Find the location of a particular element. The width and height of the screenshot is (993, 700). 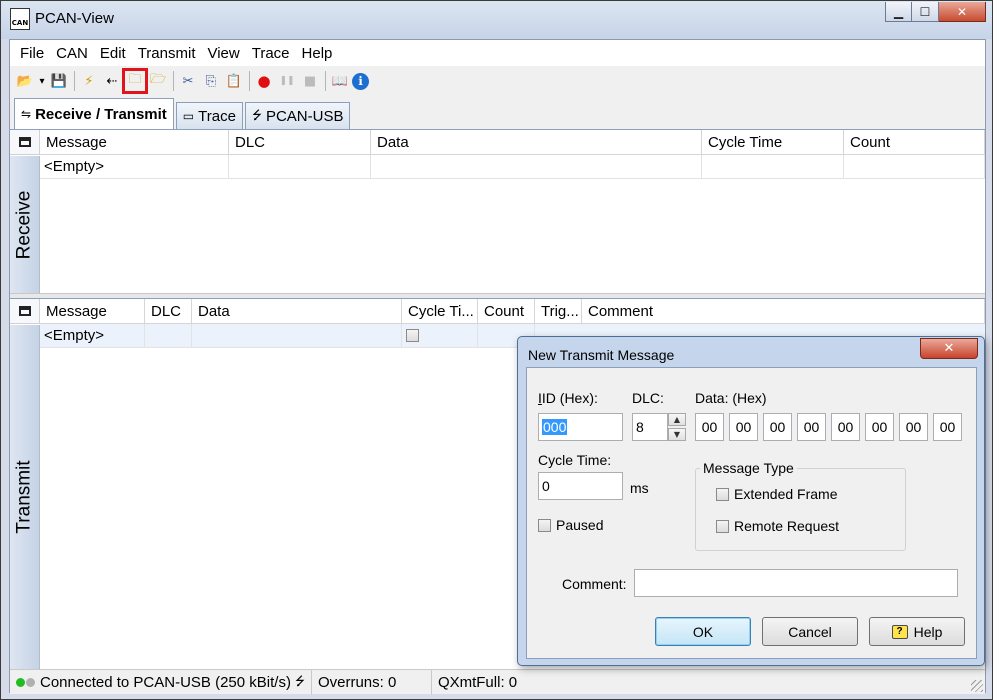

extended-frame-label: Extended Frame is located at coordinates (786, 494).